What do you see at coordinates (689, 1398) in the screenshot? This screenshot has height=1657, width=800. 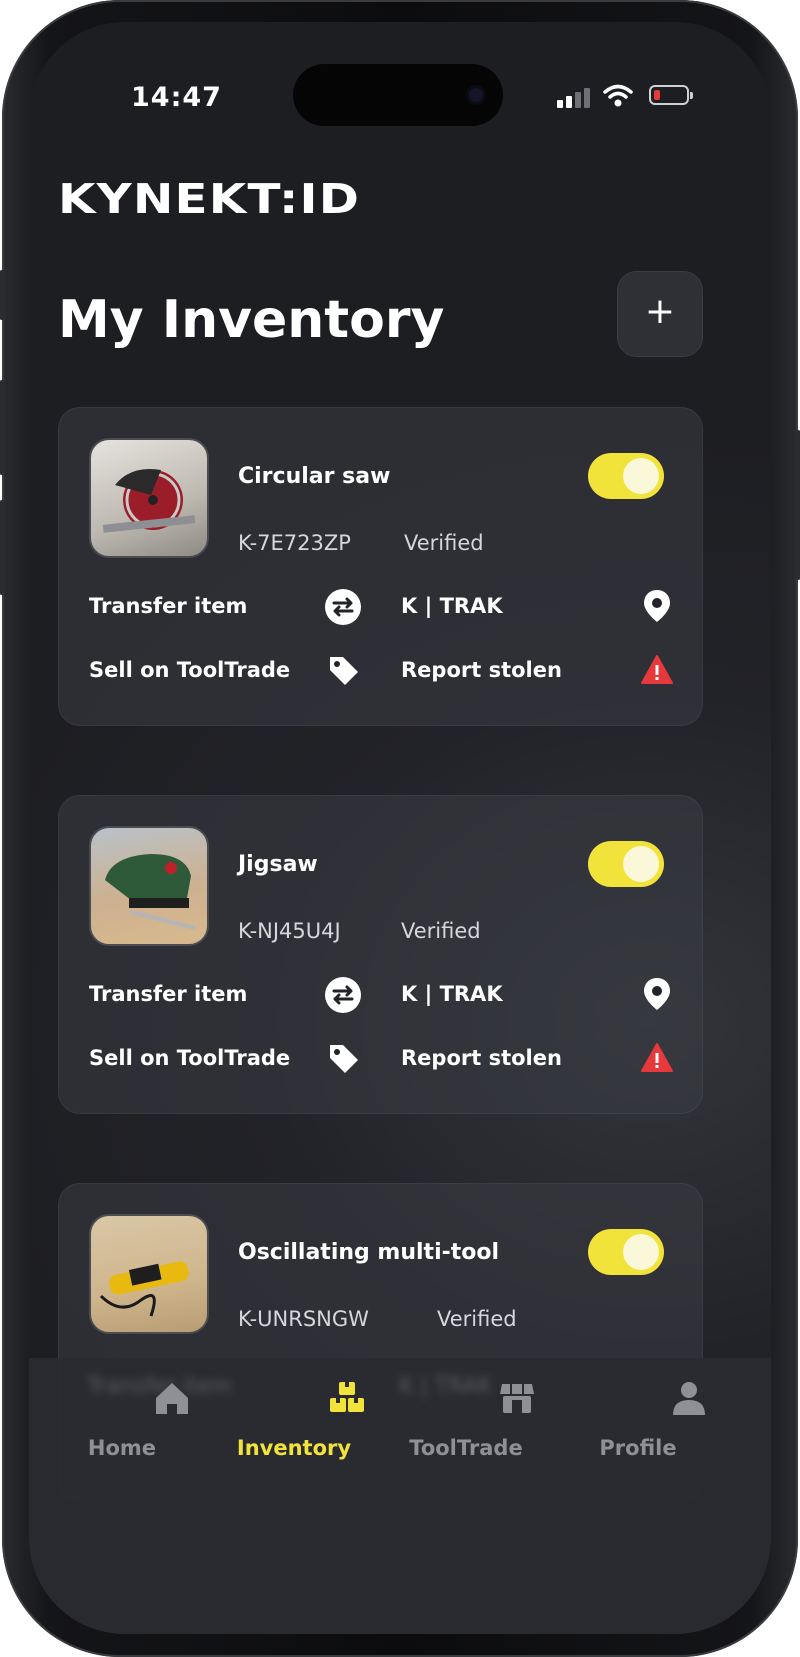 I see `profile-icon` at bounding box center [689, 1398].